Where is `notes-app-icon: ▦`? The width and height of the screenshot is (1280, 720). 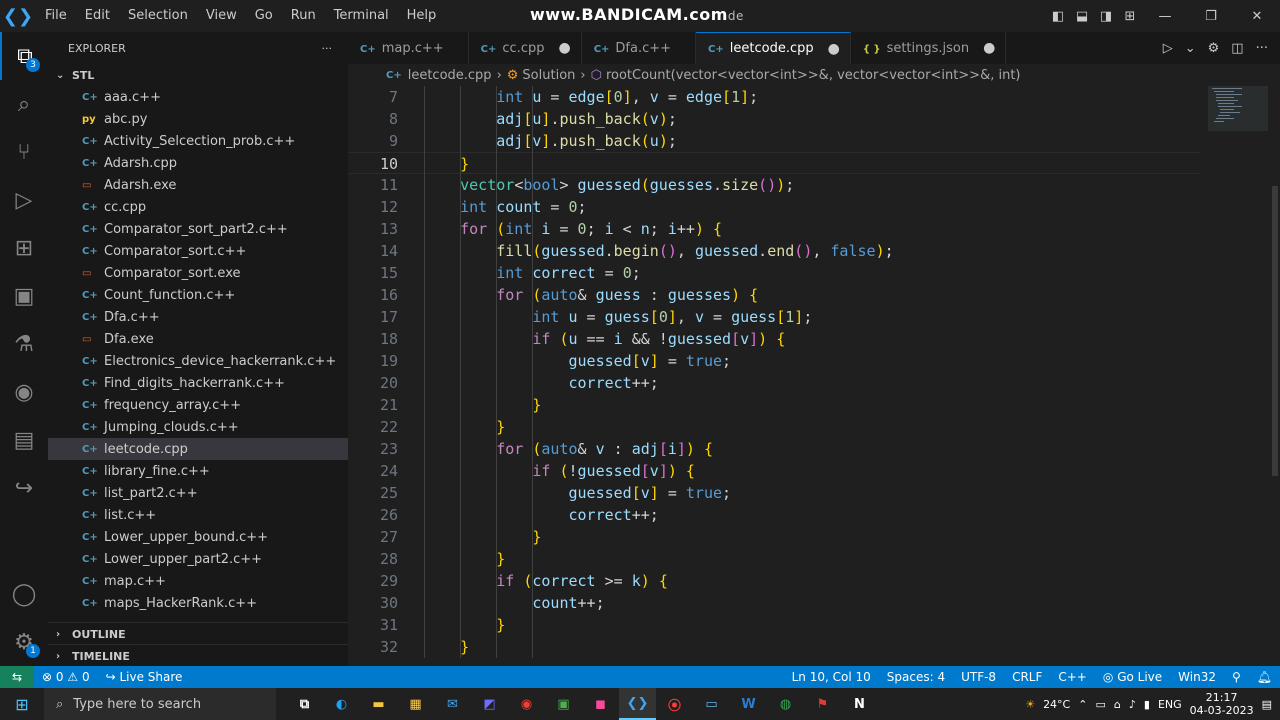 notes-app-icon: ▦ is located at coordinates (415, 704).